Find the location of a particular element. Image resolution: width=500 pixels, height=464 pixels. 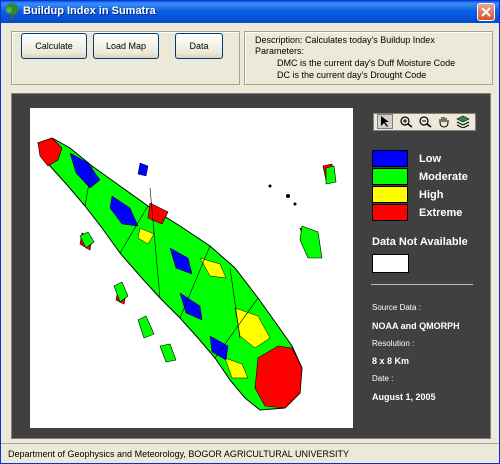

dc-description: DC is the current day's Drought Code is located at coordinates (352, 75).